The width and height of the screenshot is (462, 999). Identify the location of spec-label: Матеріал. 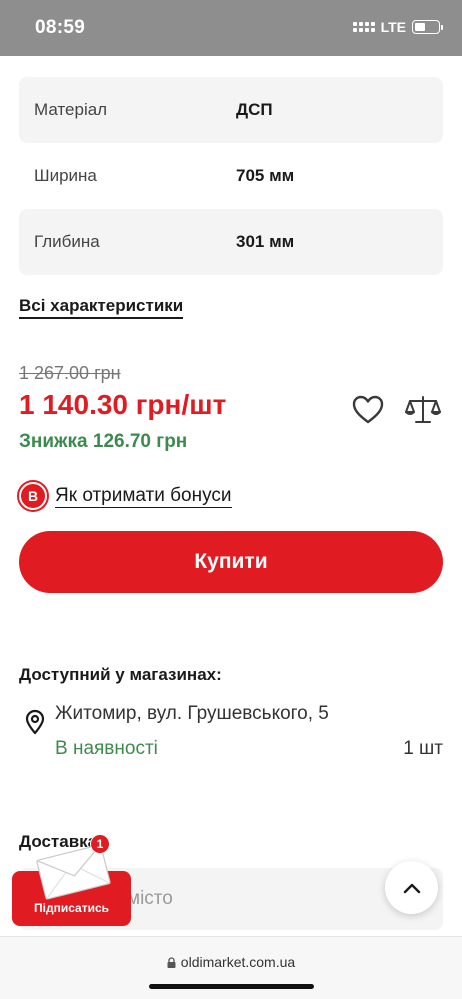
(71, 109).